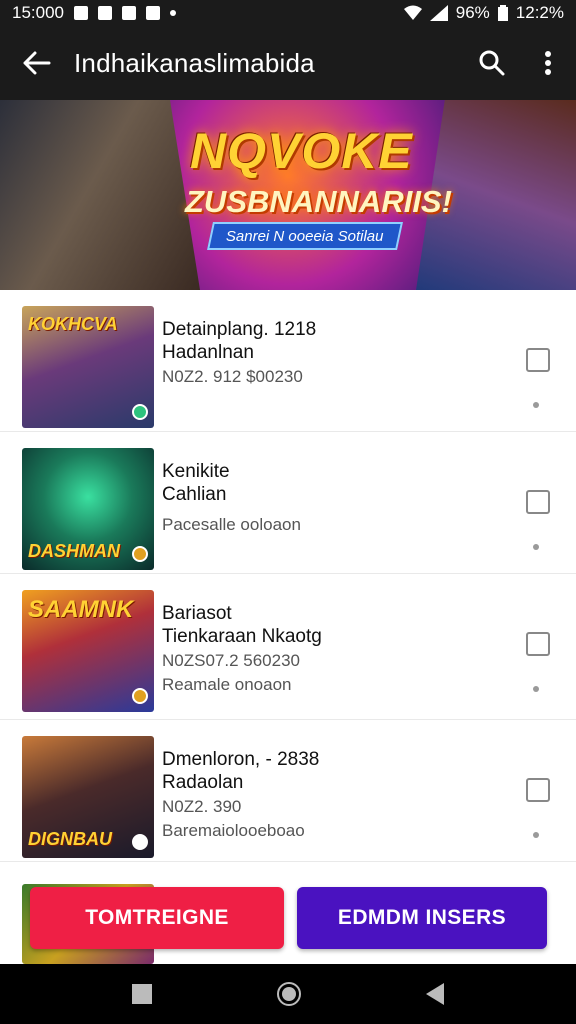  Describe the element at coordinates (472, 12) in the screenshot. I see `battery-percent: 96%` at that location.